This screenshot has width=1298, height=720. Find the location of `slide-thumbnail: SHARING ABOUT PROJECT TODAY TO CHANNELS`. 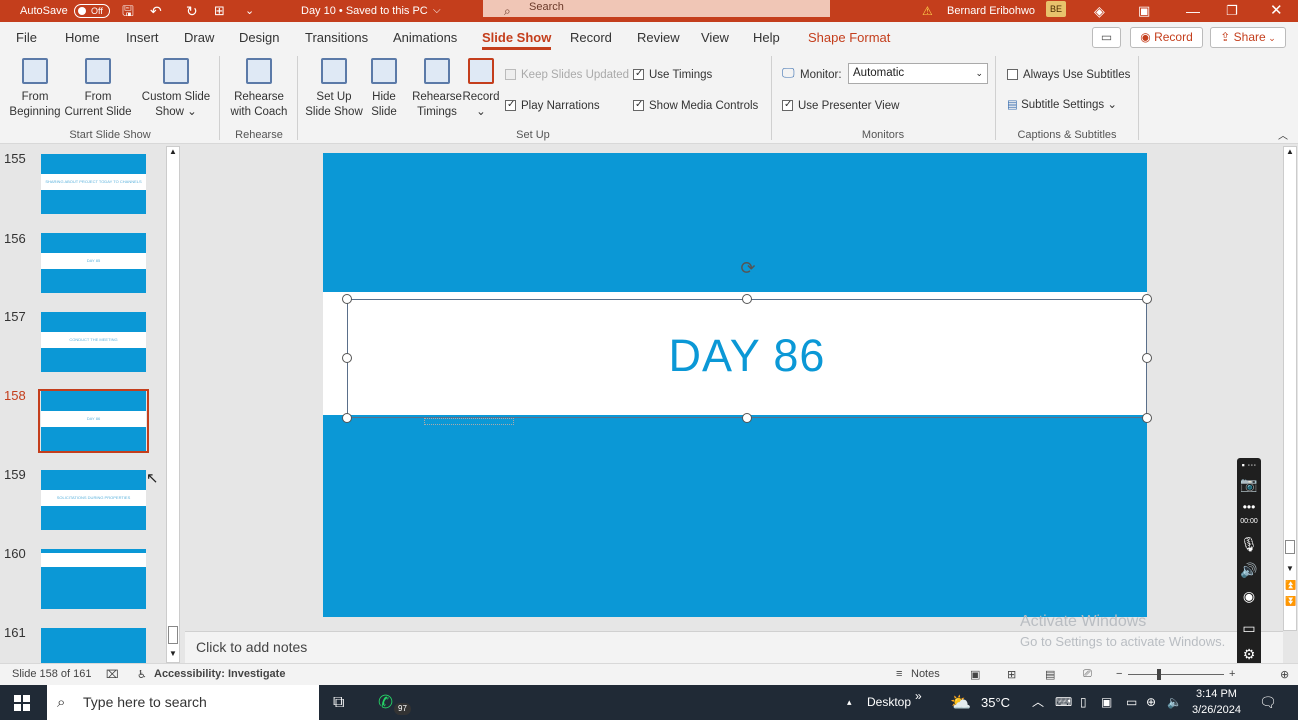

slide-thumbnail: SHARING ABOUT PROJECT TODAY TO CHANNELS is located at coordinates (93, 184).